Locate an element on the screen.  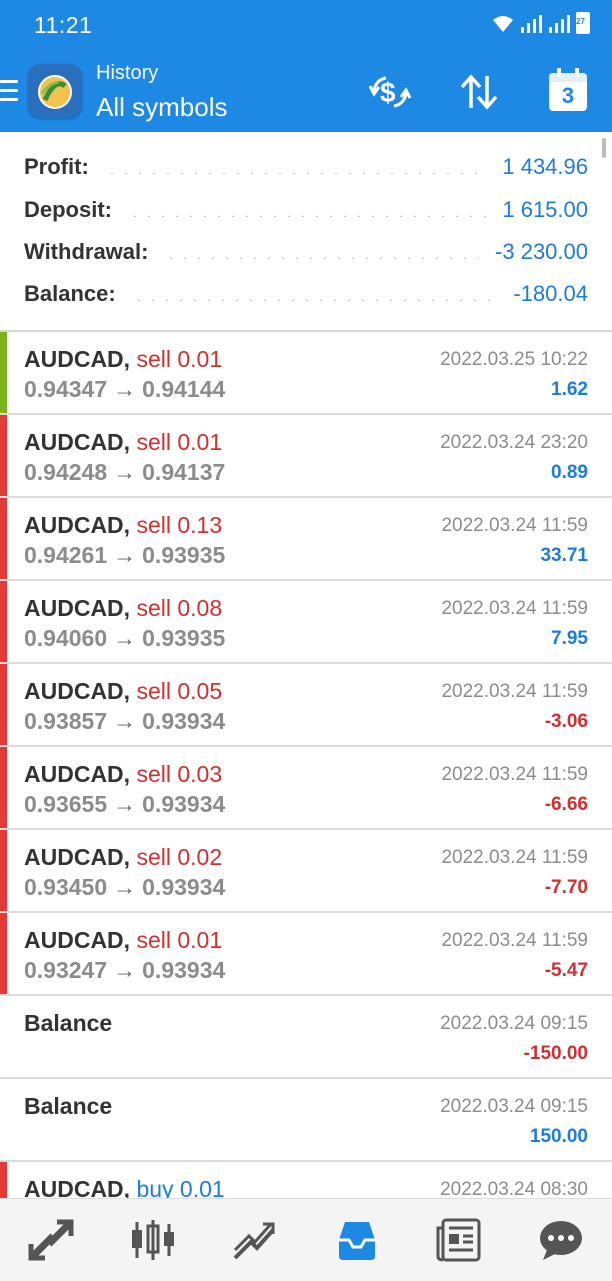
summary-profit: Profit: 1 434.96 is located at coordinates (306, 167).